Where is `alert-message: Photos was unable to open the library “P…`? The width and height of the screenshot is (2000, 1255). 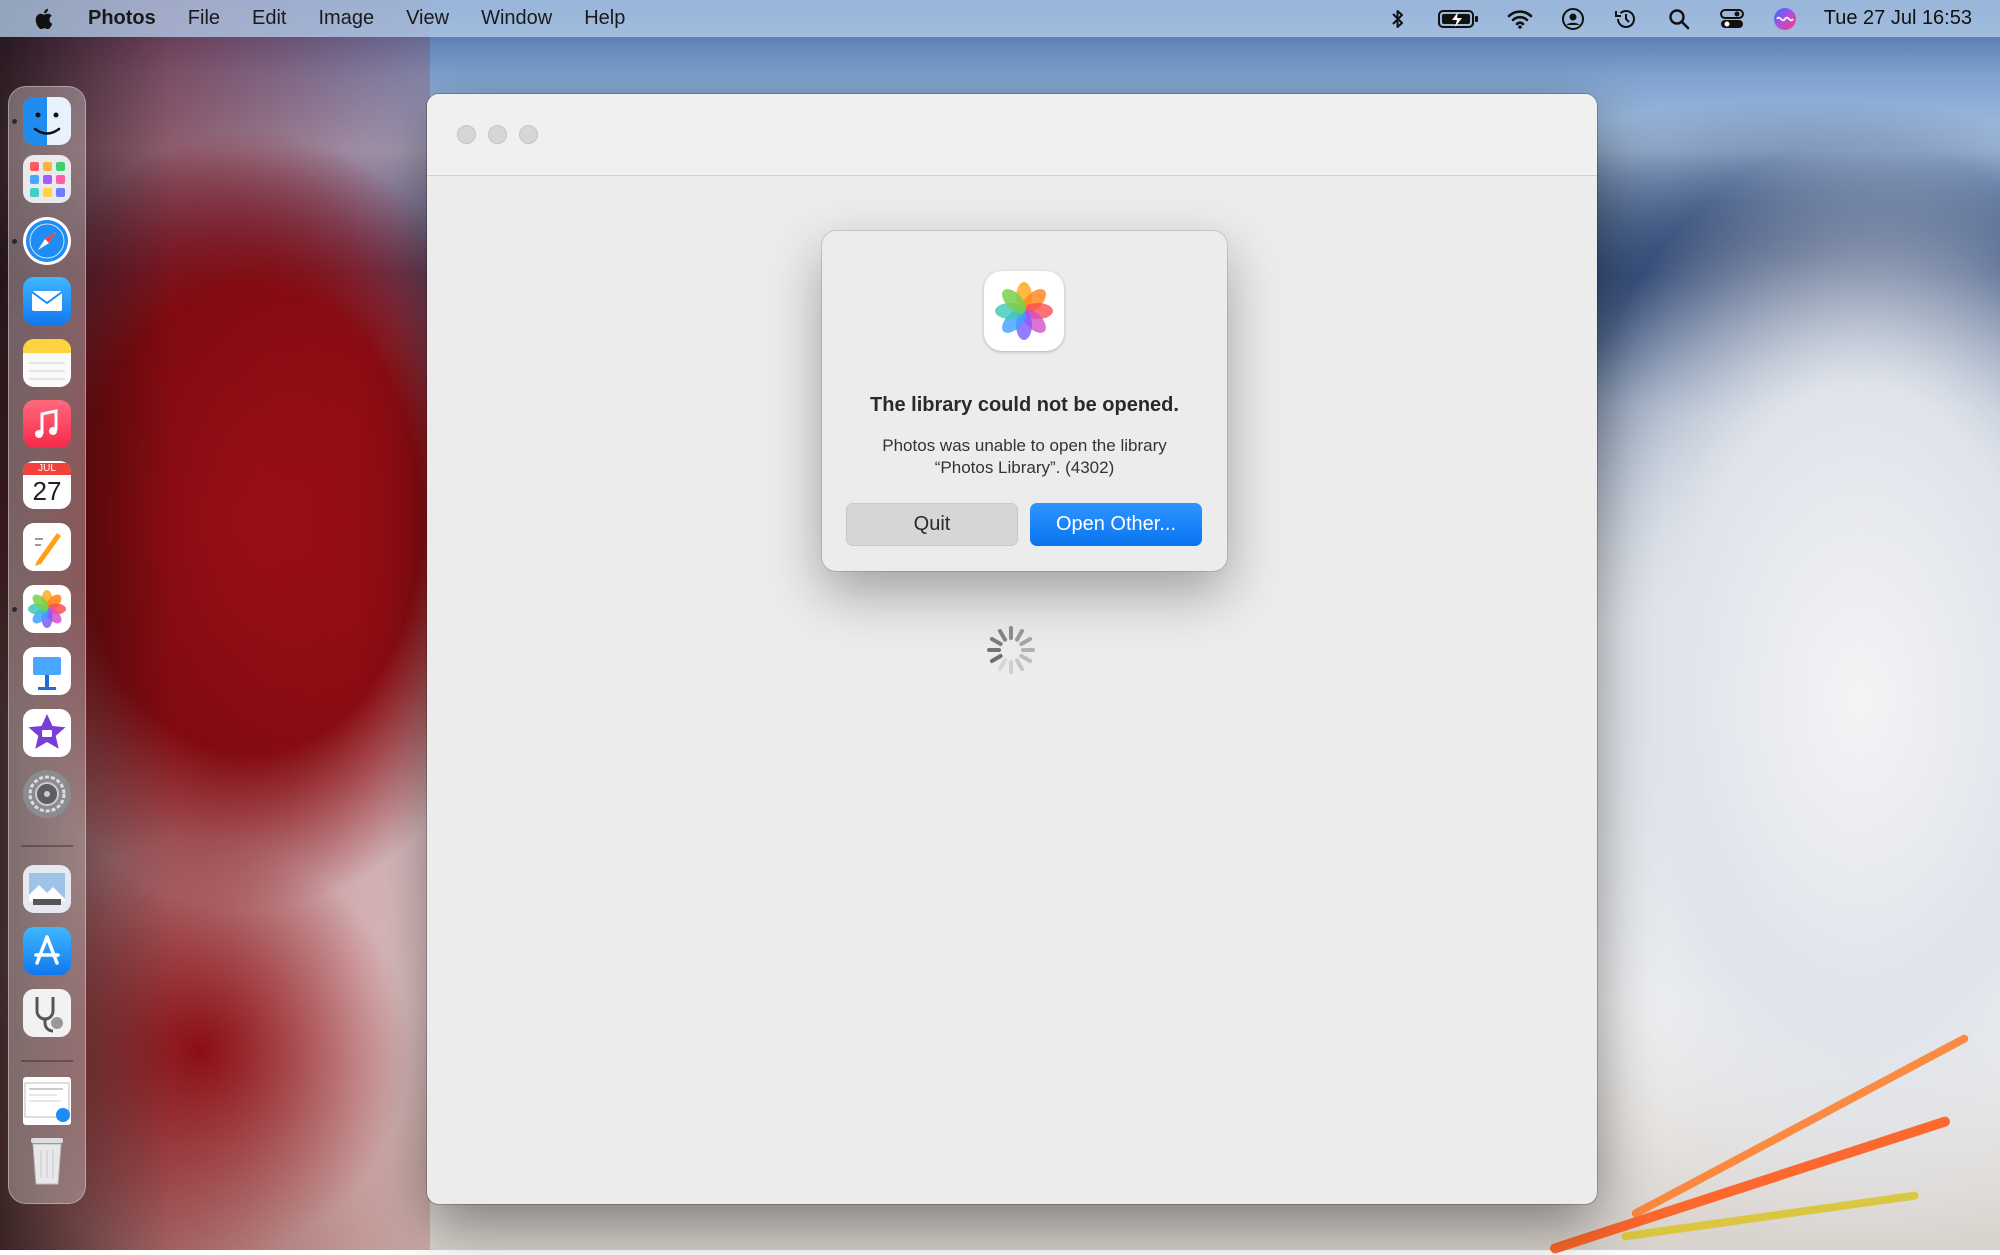
alert-message: Photos was unable to open the library “P… is located at coordinates (1024, 457).